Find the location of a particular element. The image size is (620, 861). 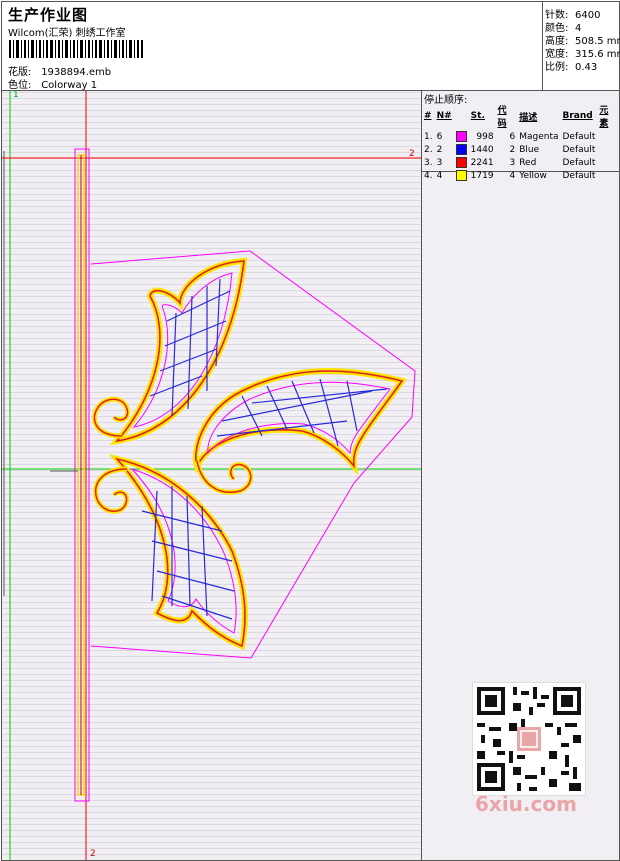

cell-code: 6 is located at coordinates (512, 136).